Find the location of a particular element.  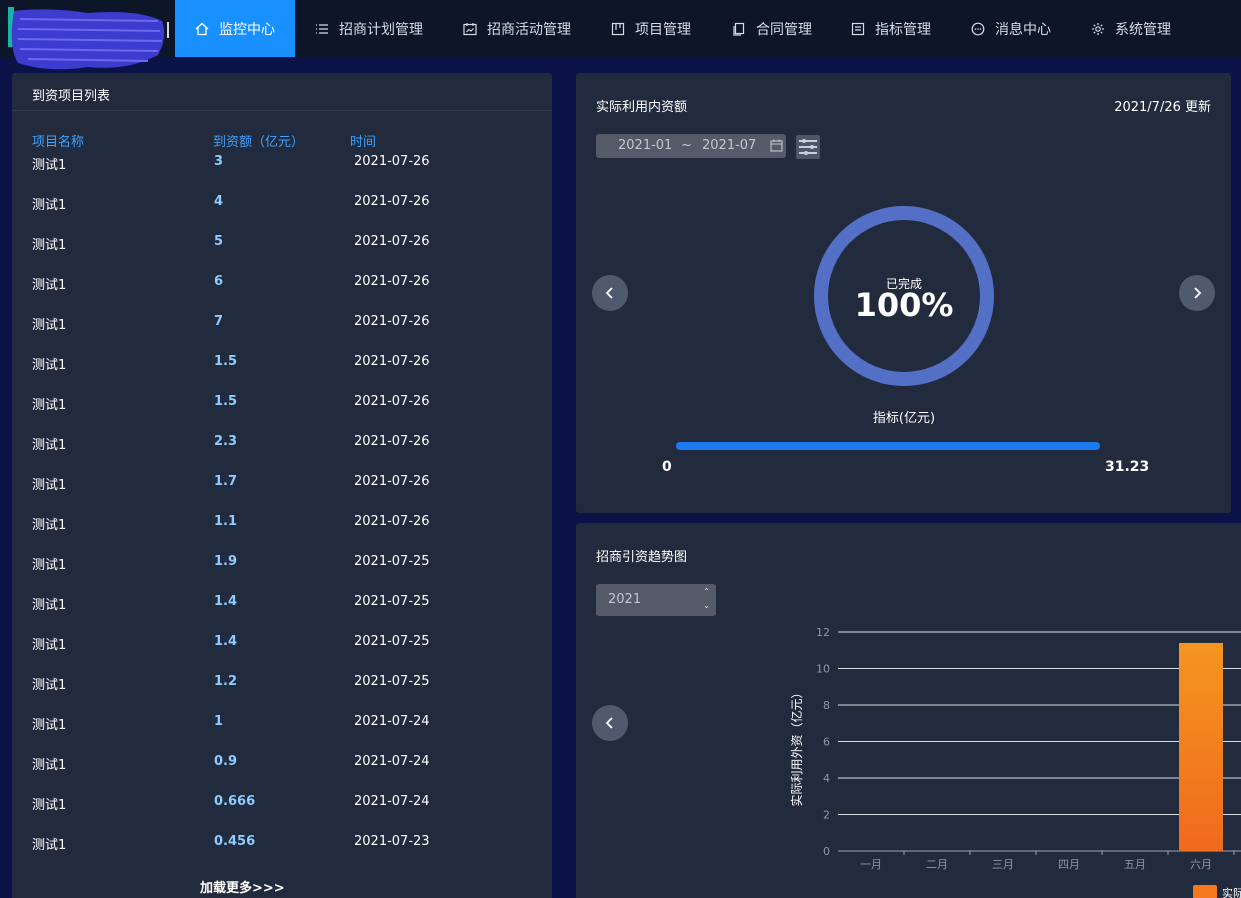

date-range-picker: 2021-01 ~ 2021-07 is located at coordinates (691, 146).